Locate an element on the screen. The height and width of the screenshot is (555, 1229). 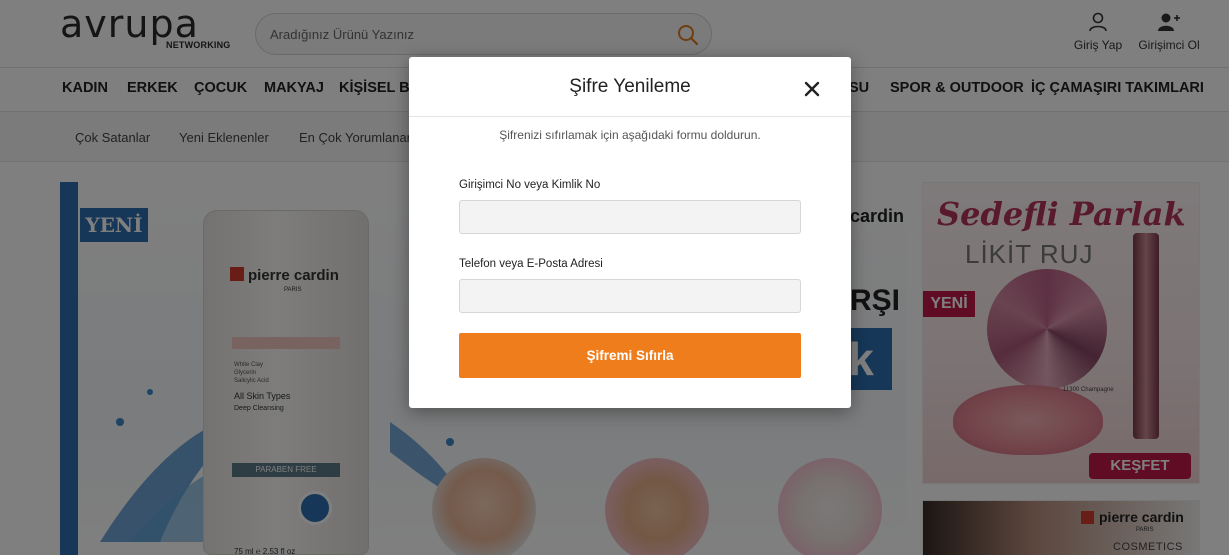
contact-field-label: Telefon veya E-Posta Adresi is located at coordinates (531, 264).